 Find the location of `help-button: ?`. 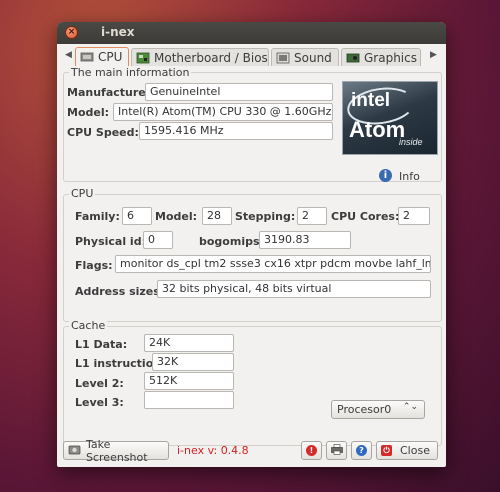

help-button: ? is located at coordinates (361, 450).